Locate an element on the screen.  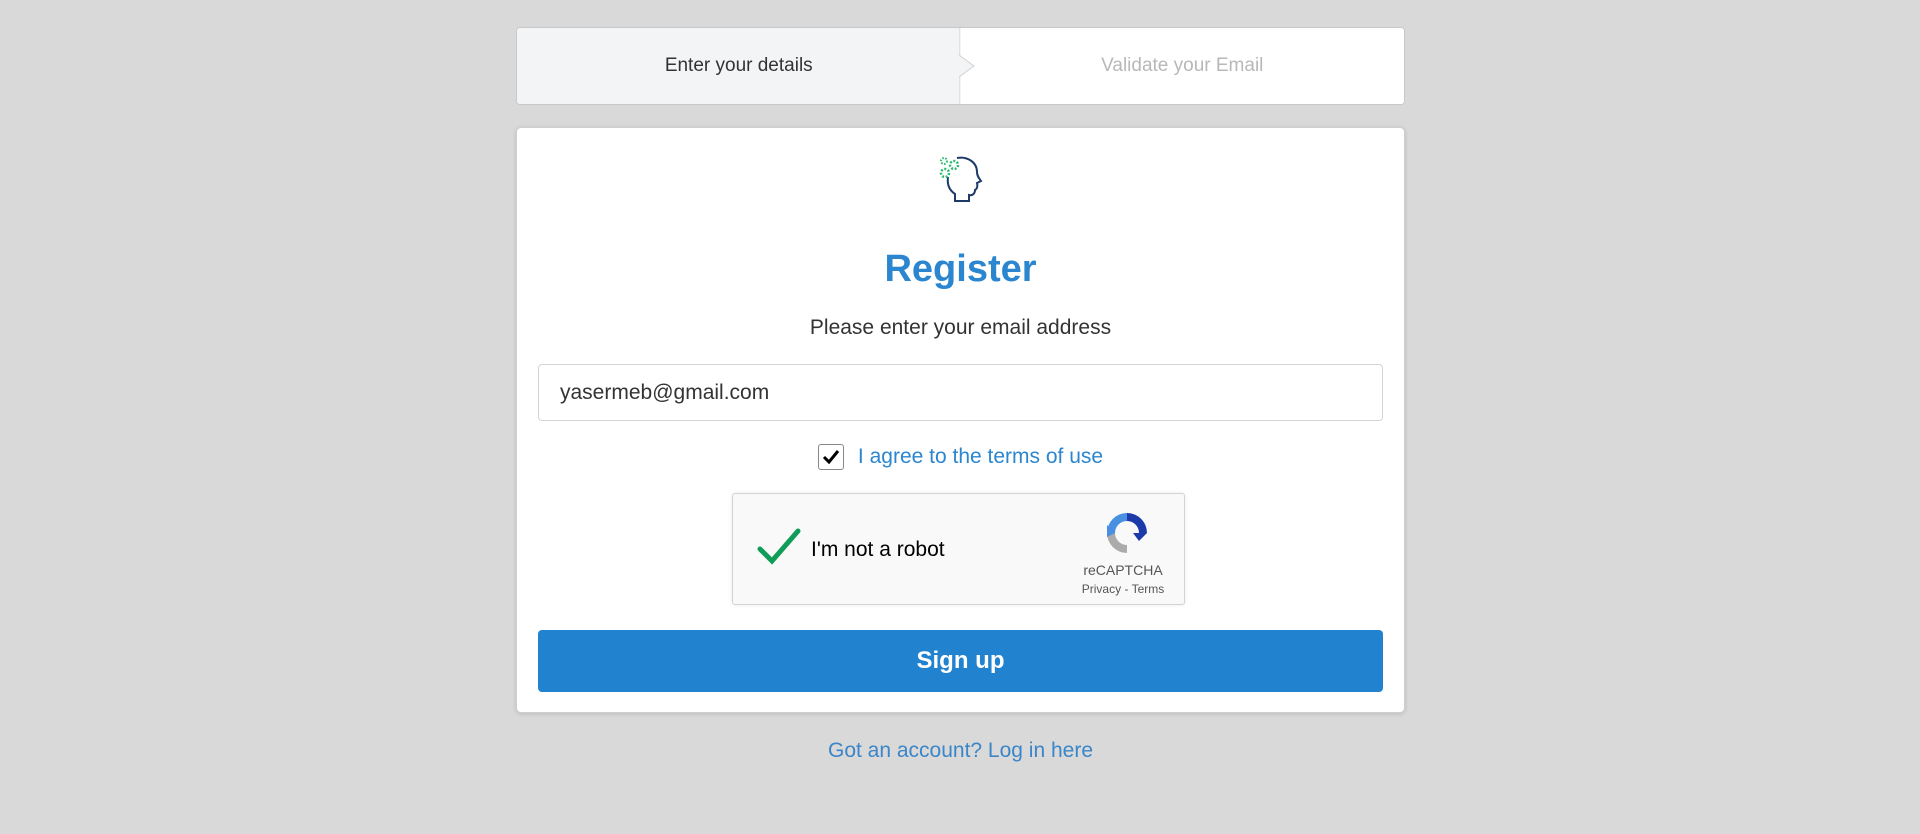
step-validate-email: Validate your Email is located at coordinates (1182, 66).